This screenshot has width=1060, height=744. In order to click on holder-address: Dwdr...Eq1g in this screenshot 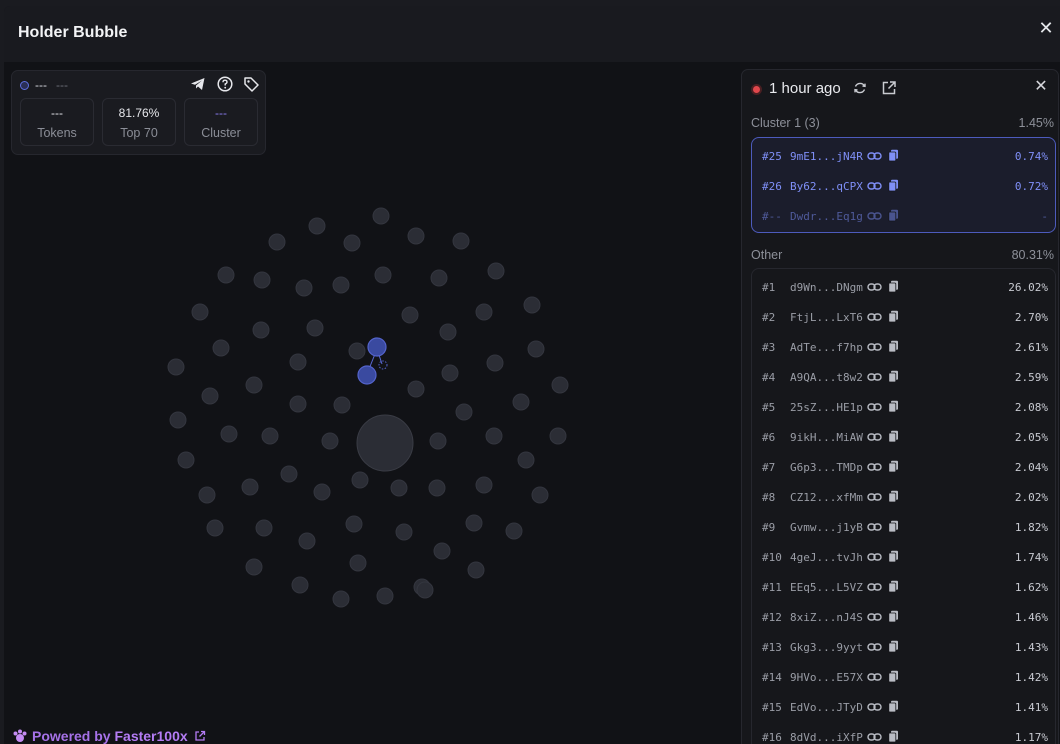, I will do `click(826, 216)`.